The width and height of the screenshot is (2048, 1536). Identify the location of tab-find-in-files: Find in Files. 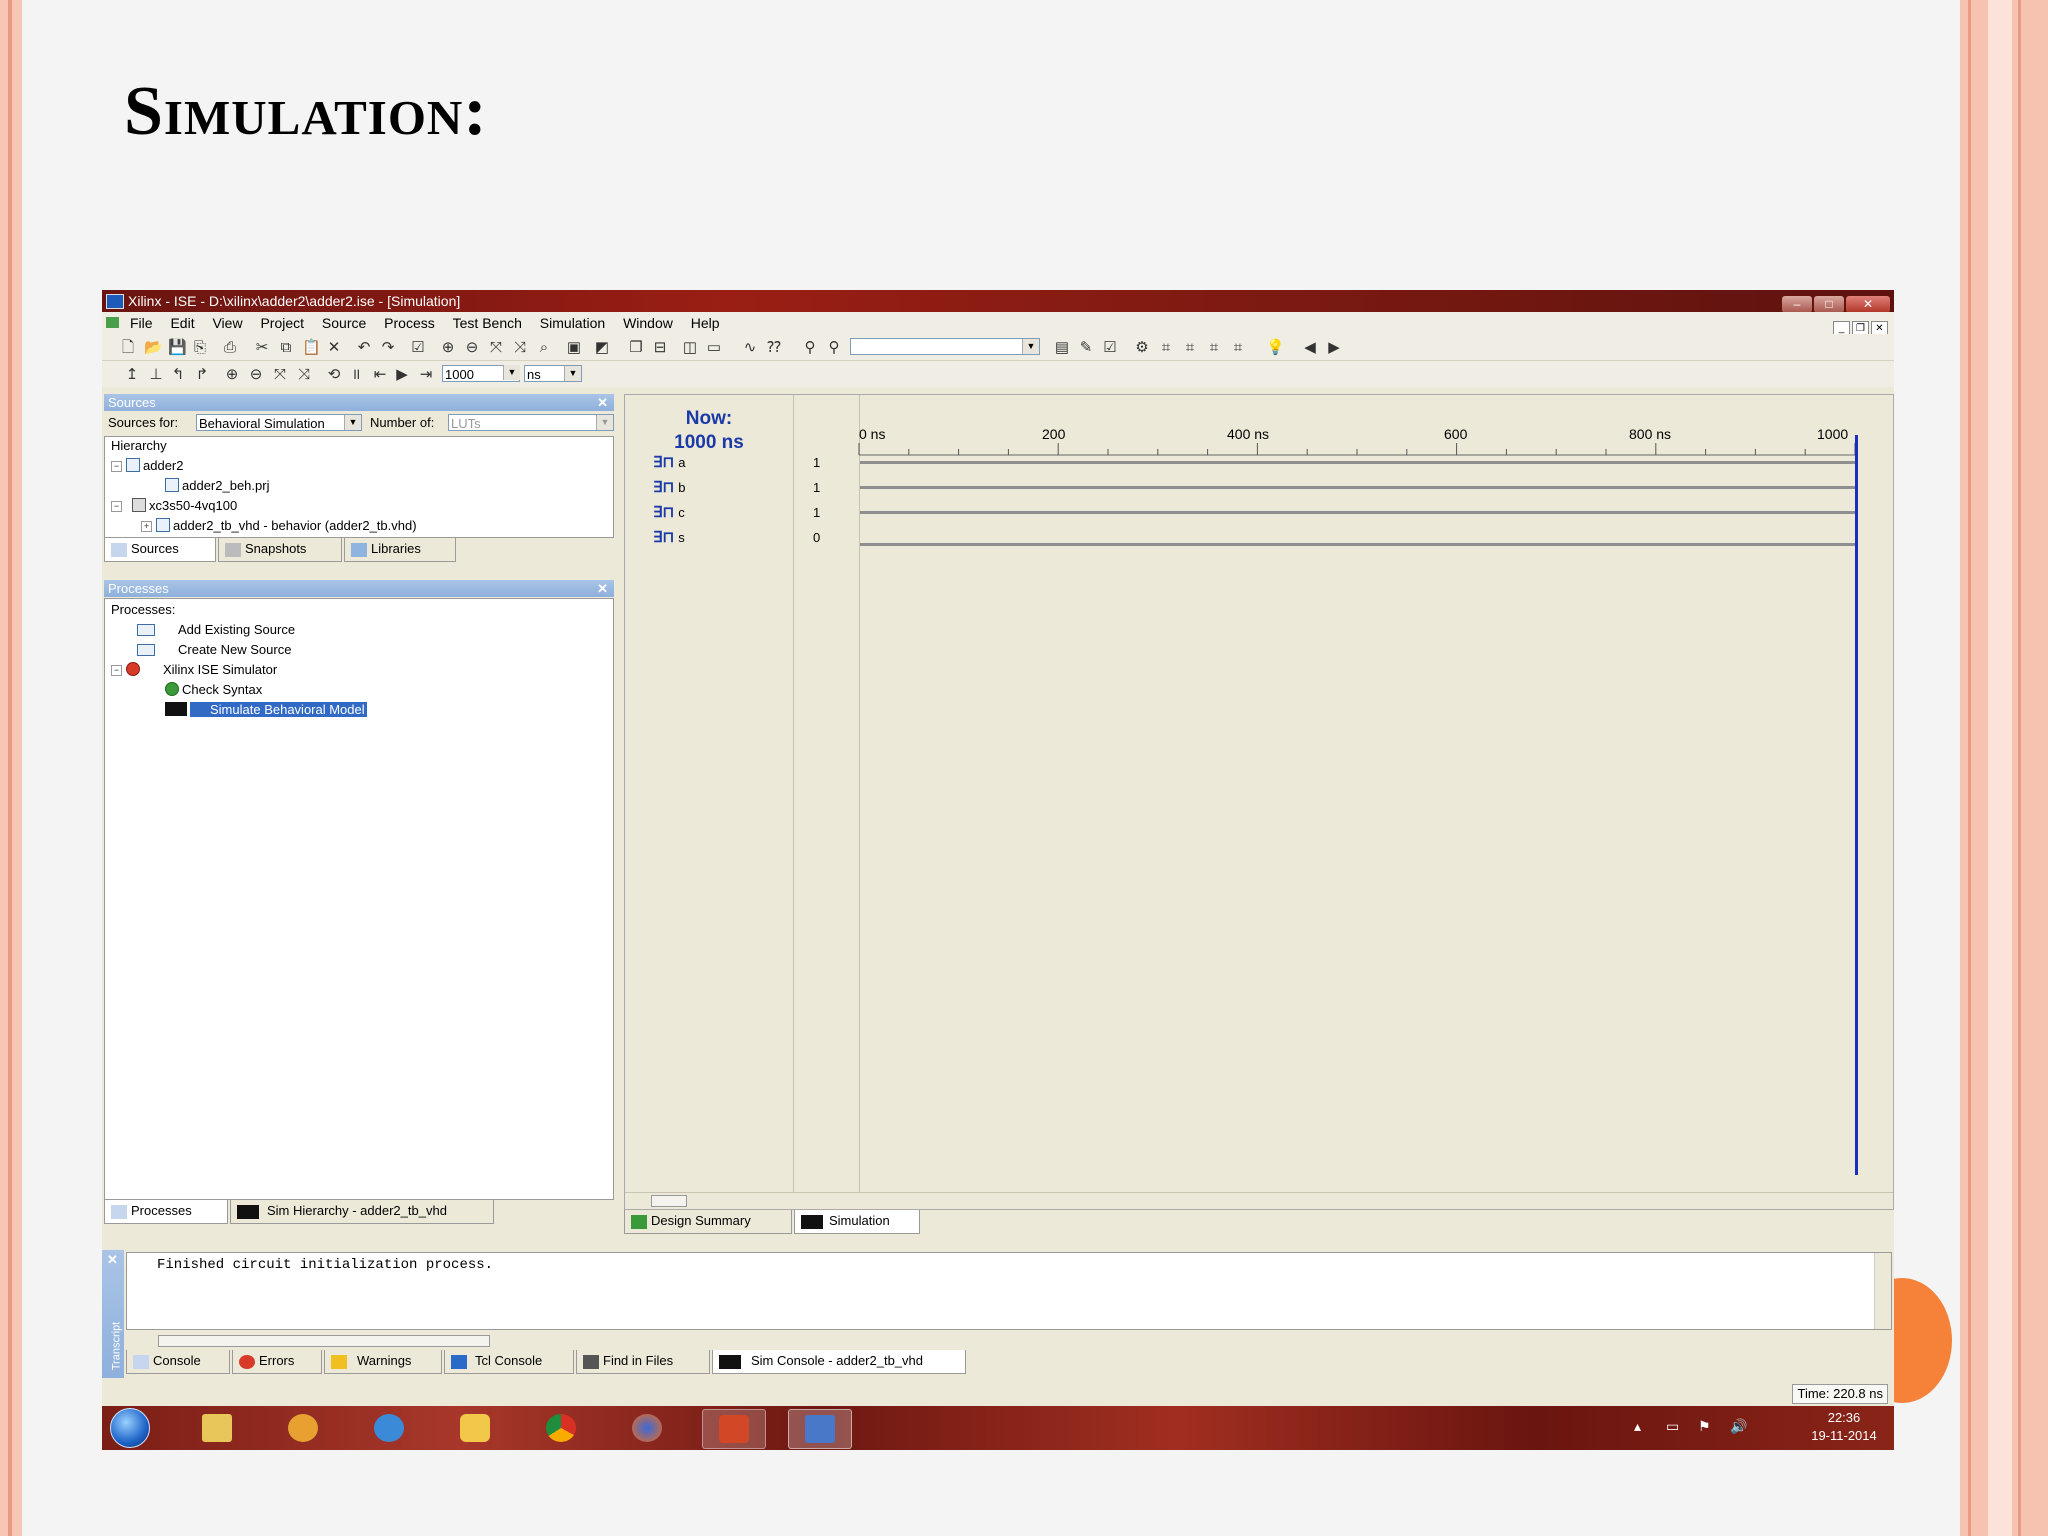
(643, 1362).